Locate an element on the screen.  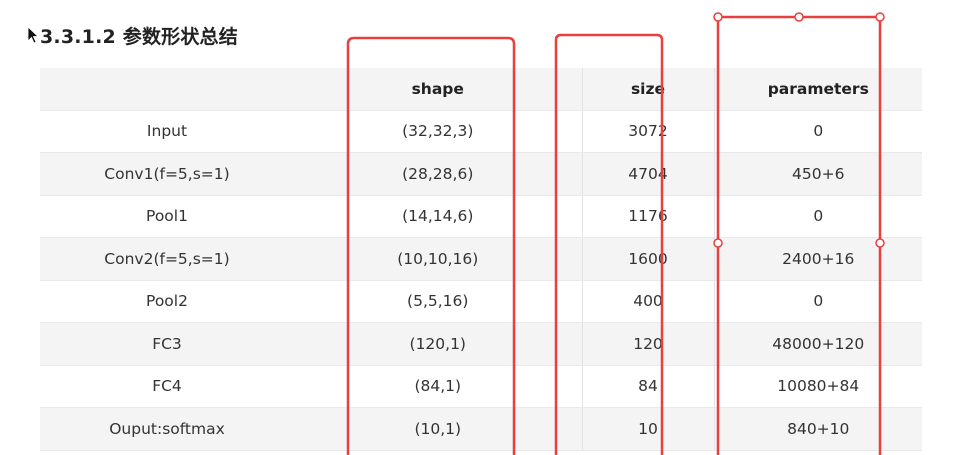
section-title: 3.3.1.2 参数形状总结 is located at coordinates (139, 37).